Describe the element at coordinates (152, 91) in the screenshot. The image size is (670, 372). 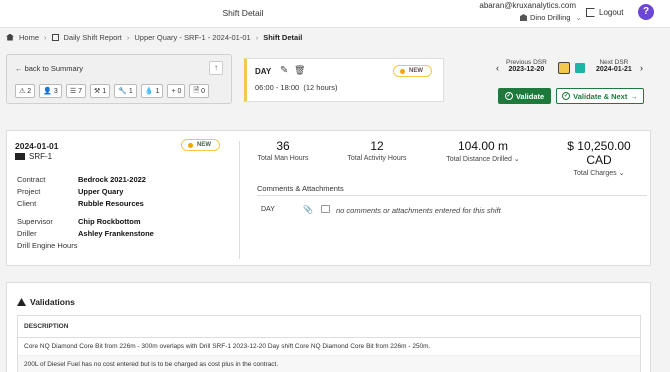
I see `chip-fuel: 💧 1` at that location.